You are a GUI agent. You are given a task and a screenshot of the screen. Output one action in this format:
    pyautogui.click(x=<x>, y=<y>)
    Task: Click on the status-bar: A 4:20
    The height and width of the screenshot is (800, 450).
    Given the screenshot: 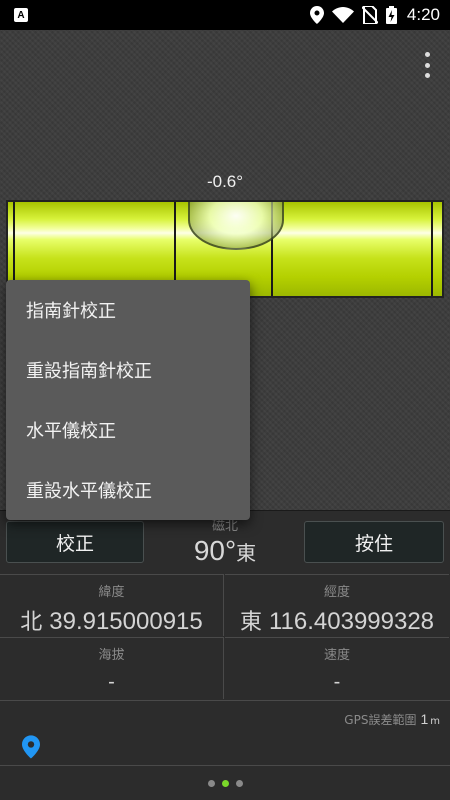 What is the action you would take?
    pyautogui.click(x=225, y=15)
    